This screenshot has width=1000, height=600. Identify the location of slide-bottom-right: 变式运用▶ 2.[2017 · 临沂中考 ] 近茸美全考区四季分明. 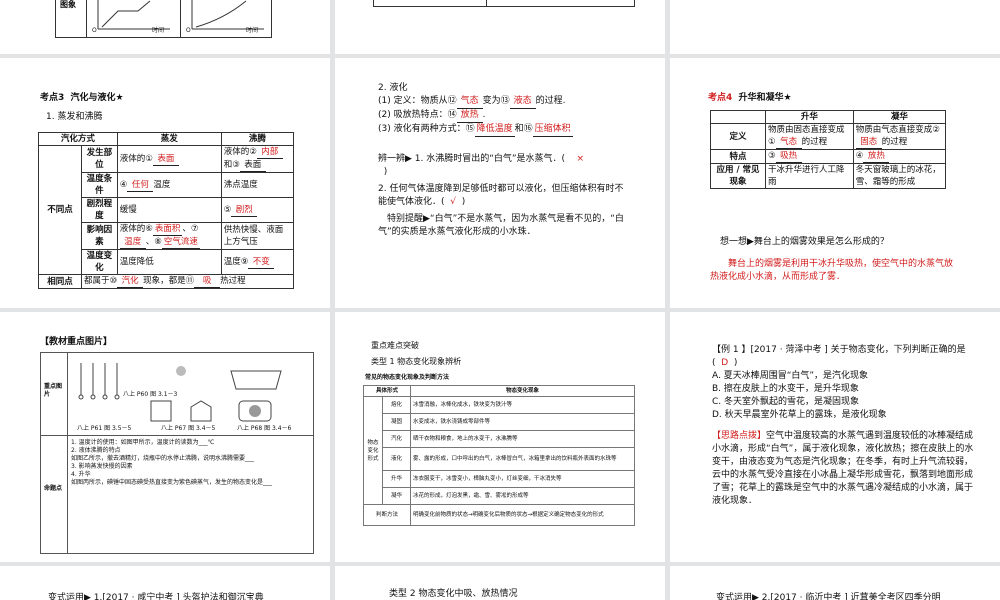
(835, 583).